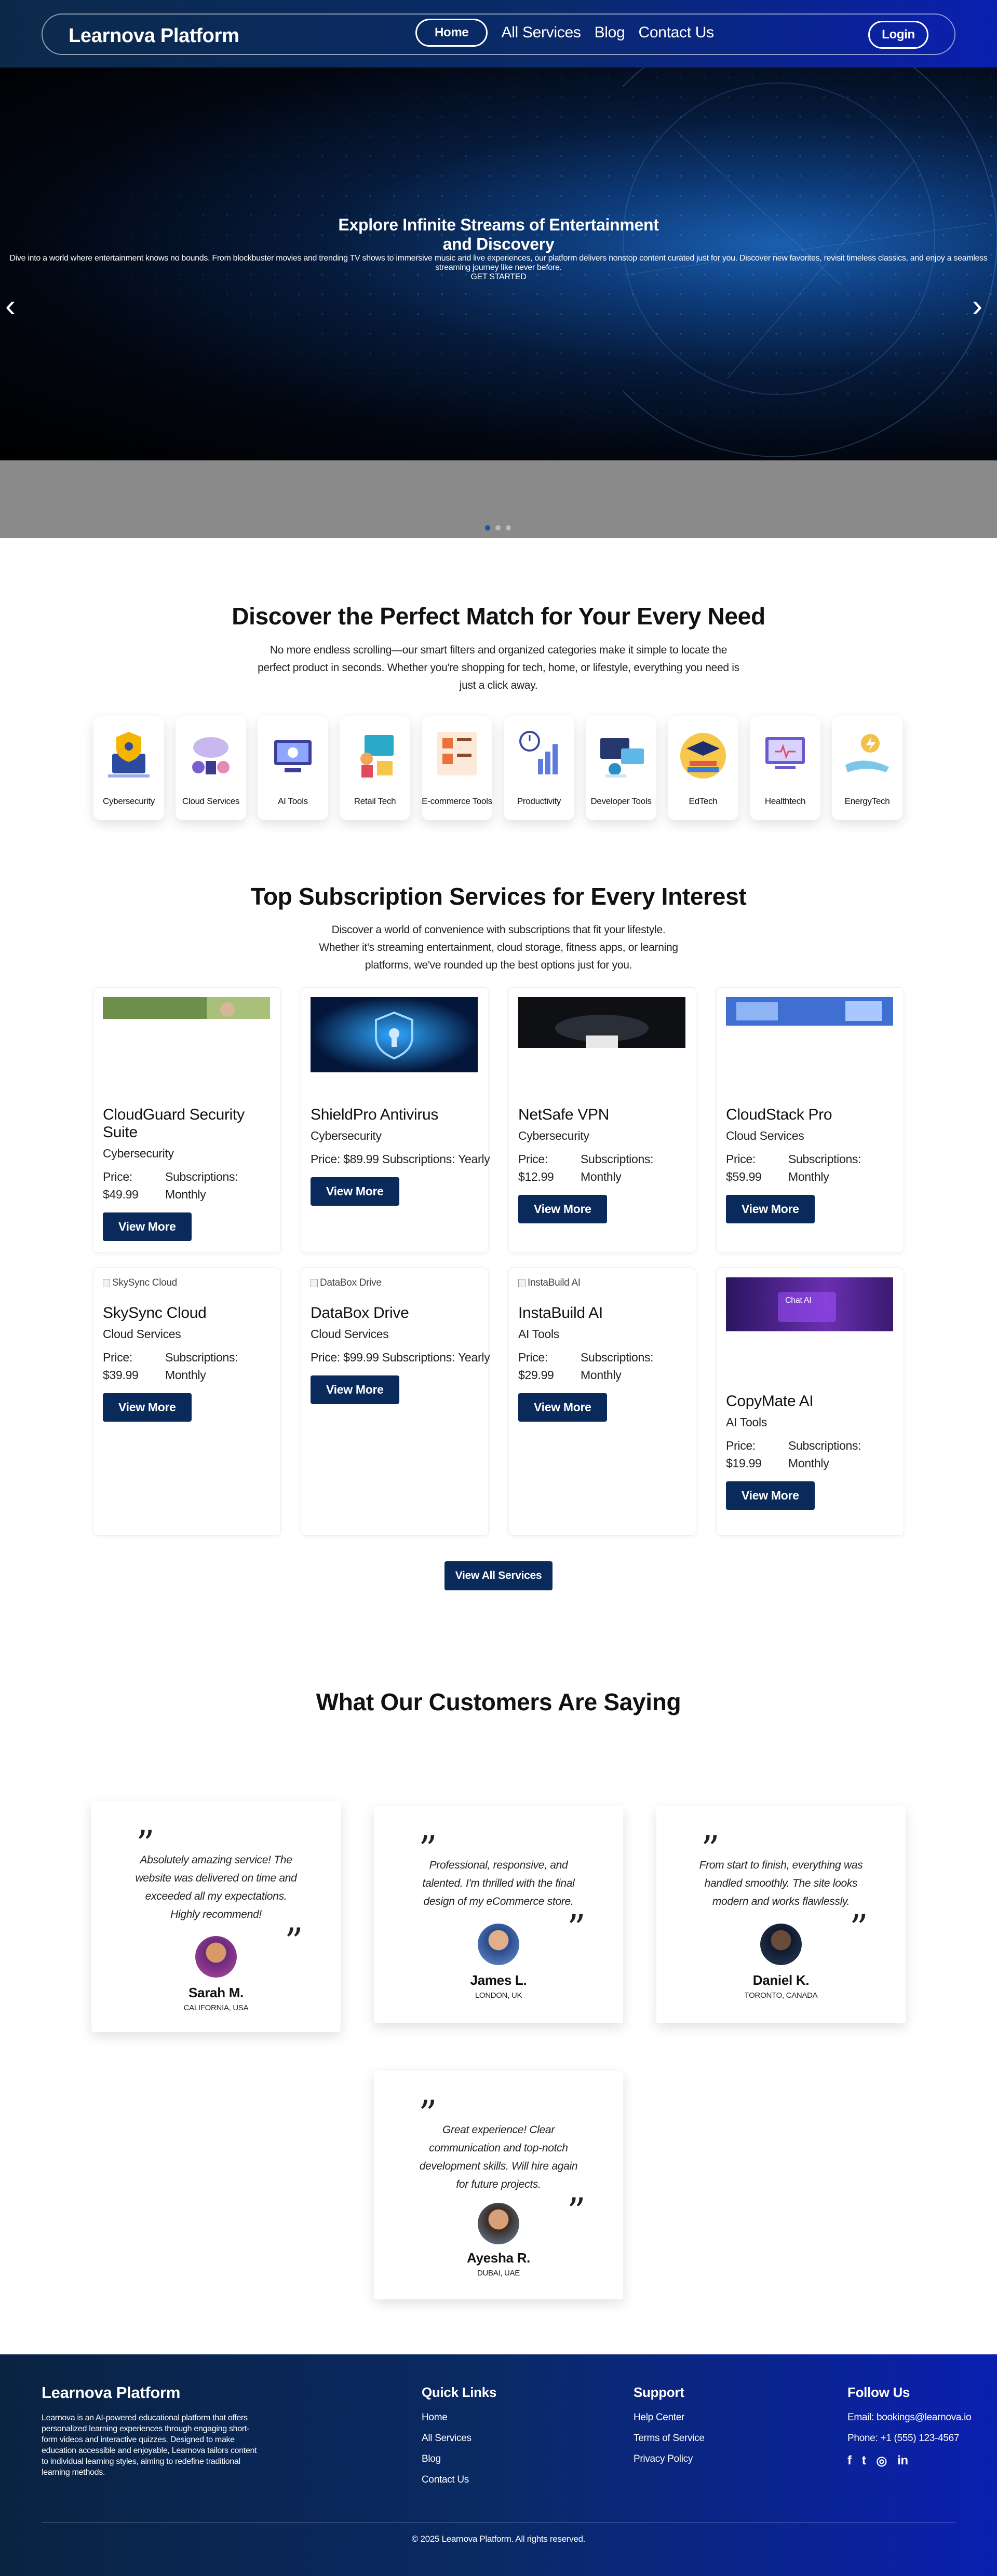  I want to click on footer-link-help-center: Help Center, so click(669, 2417).